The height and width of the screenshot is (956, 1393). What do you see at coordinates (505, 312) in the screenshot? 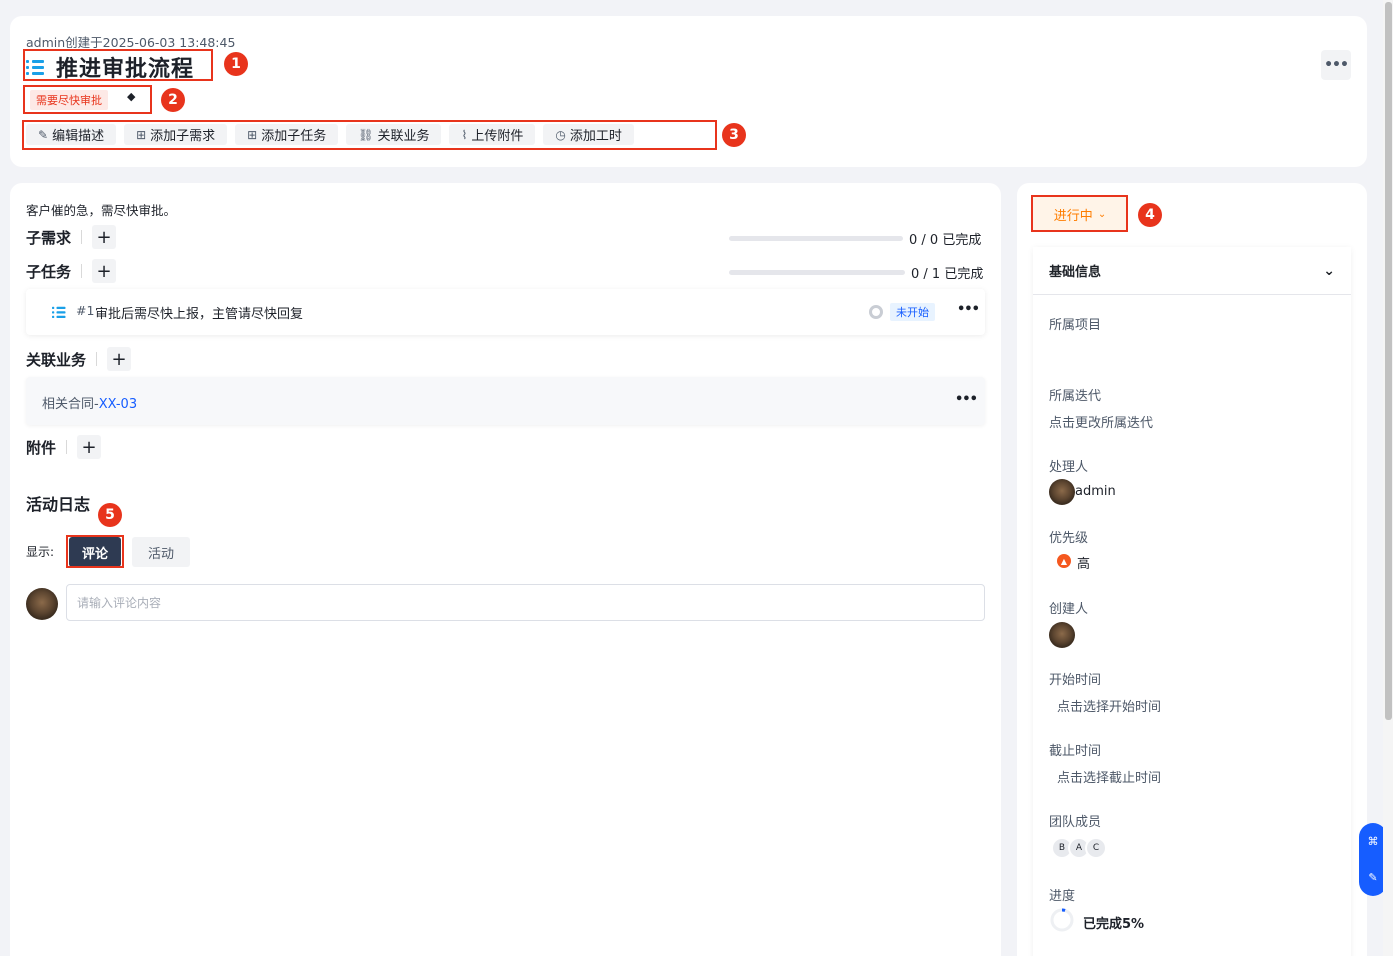
I see `sub-task-item: #1 审批后需尽快上报，主管请尽快回复 未开始 •••` at bounding box center [505, 312].